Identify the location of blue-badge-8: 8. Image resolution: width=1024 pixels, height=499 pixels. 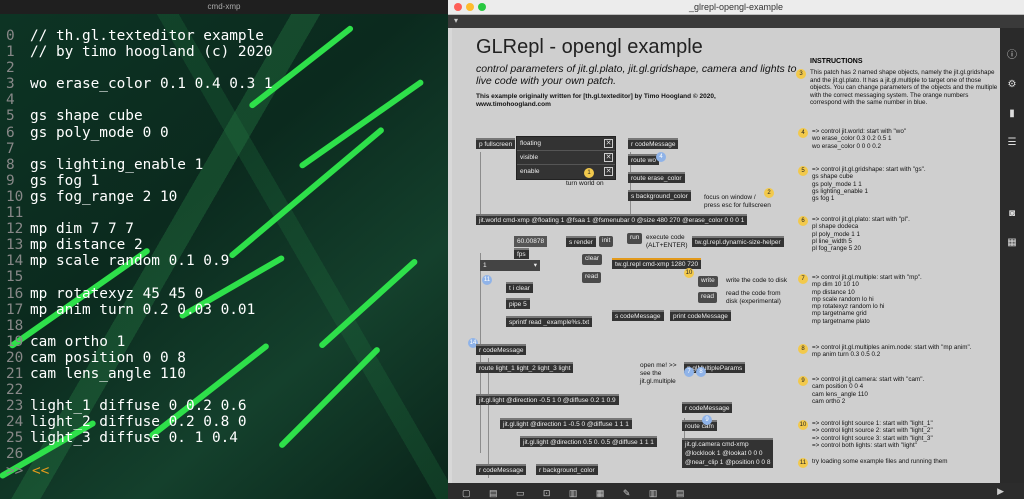
(701, 372).